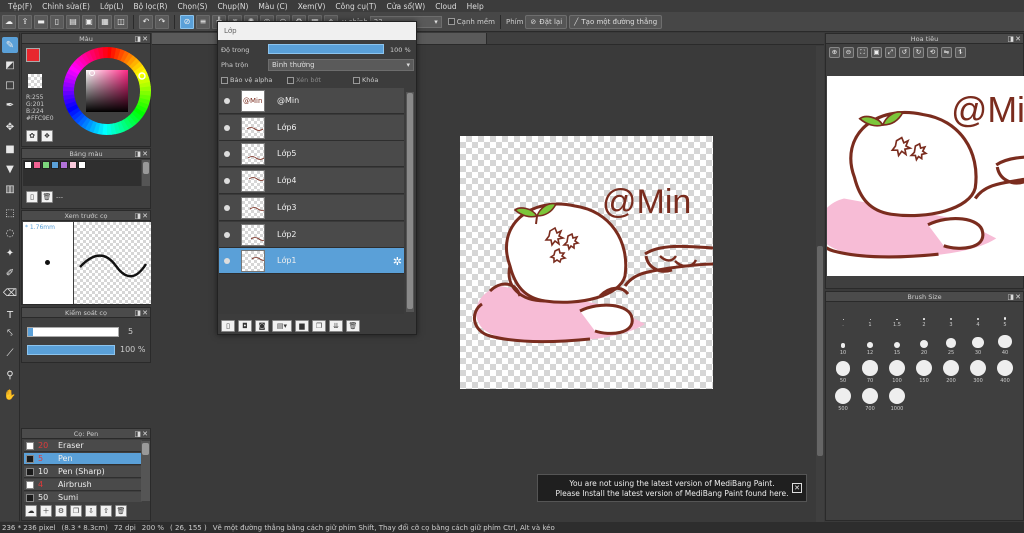  I want to click on brush-size-option: 10, so click(843, 344).